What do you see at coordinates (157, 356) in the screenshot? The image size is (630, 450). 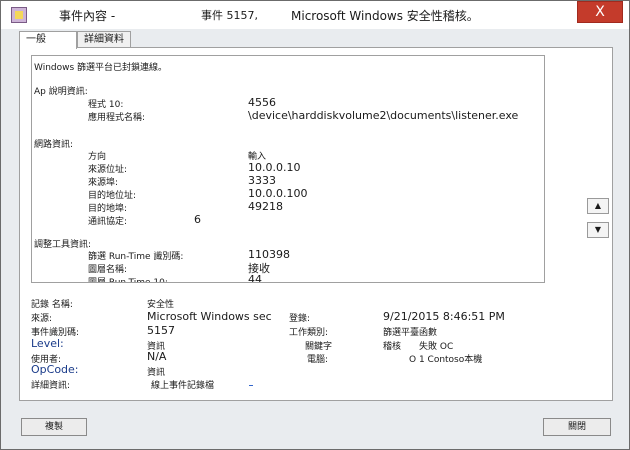 I see `user-value: N/A` at bounding box center [157, 356].